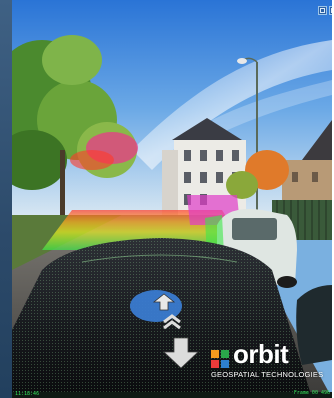 The width and height of the screenshot is (334, 398). Describe the element at coordinates (172, 395) in the screenshot. I see `status-strip` at that location.